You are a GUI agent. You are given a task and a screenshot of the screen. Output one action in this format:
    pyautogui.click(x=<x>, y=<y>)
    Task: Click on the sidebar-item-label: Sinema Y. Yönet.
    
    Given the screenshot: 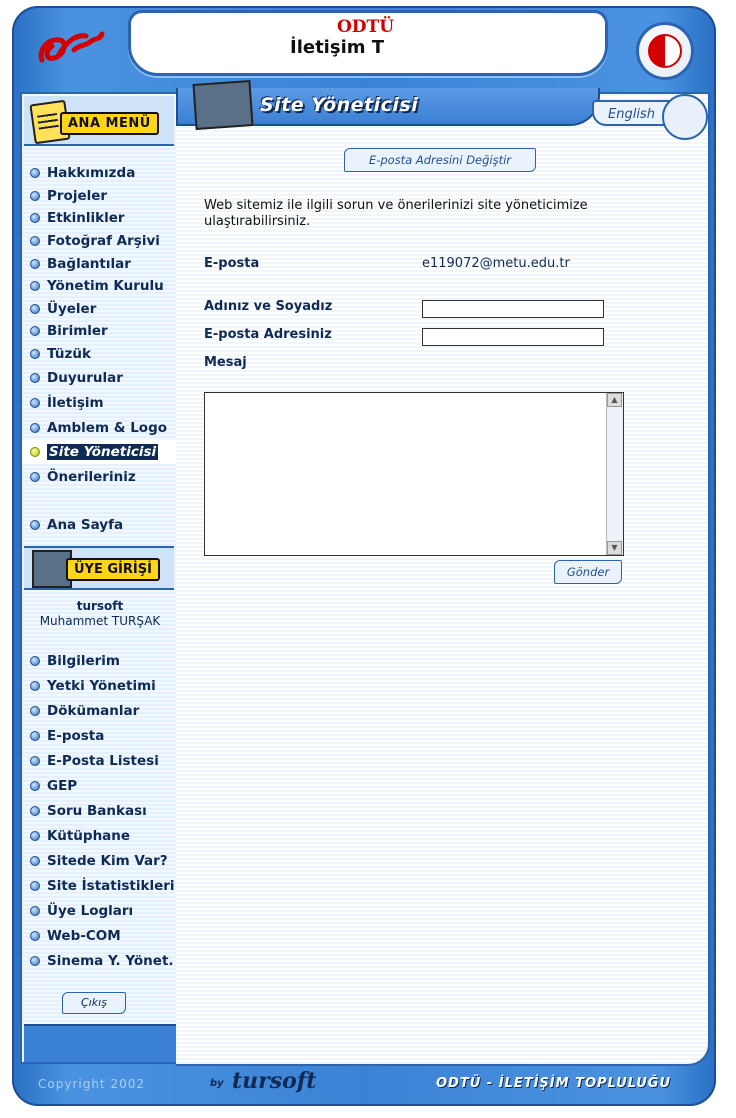 What is the action you would take?
    pyautogui.click(x=110, y=960)
    